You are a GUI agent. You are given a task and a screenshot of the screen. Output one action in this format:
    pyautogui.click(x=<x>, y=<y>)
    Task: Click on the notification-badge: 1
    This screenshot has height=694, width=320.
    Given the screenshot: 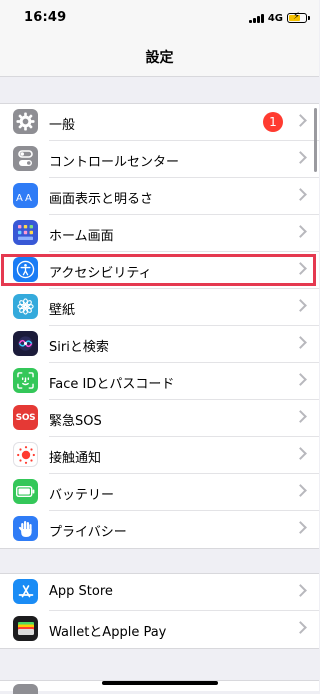 What is the action you would take?
    pyautogui.click(x=273, y=122)
    